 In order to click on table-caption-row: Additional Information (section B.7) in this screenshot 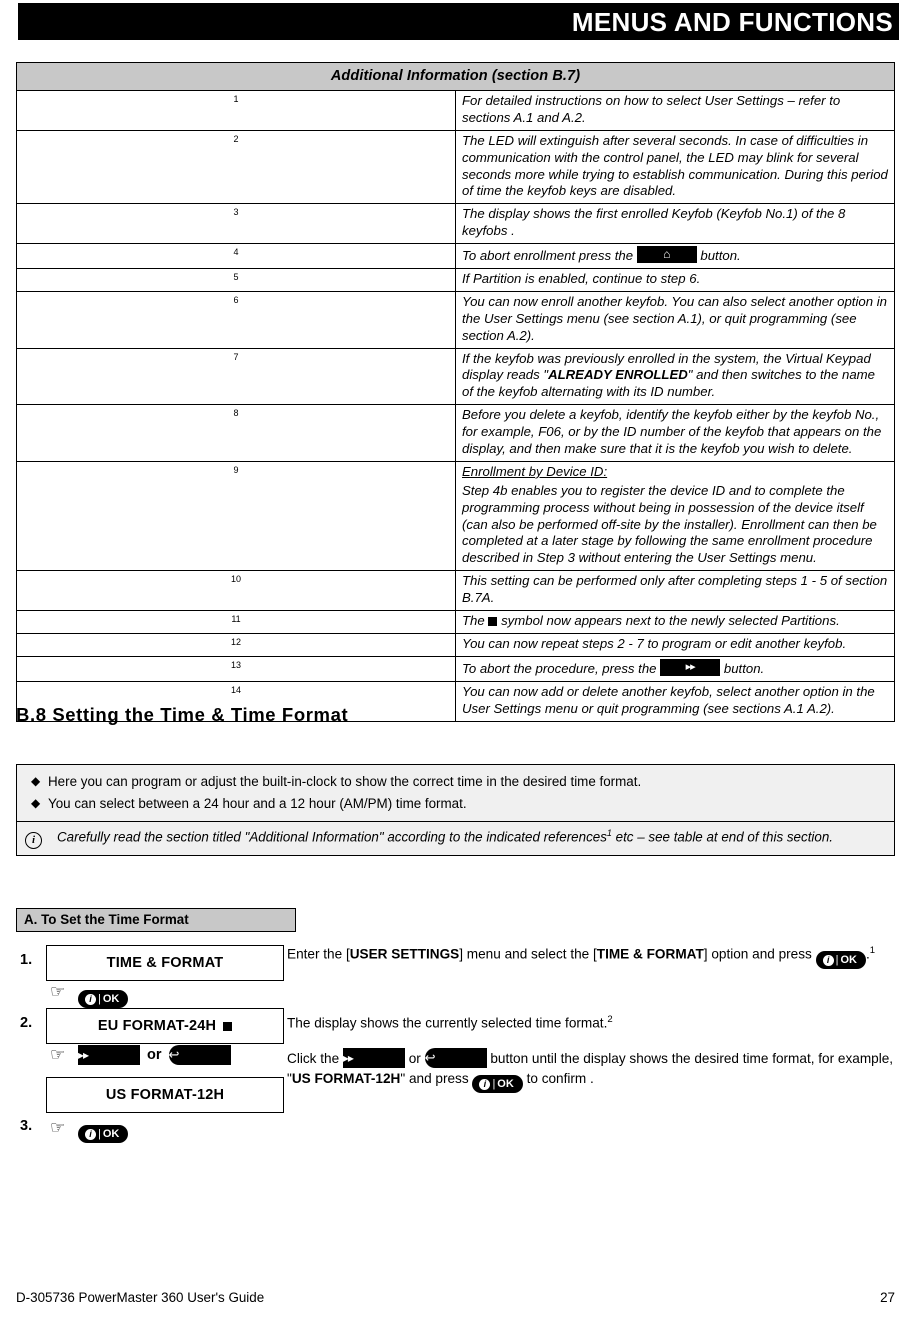, I will do `click(455, 76)`.